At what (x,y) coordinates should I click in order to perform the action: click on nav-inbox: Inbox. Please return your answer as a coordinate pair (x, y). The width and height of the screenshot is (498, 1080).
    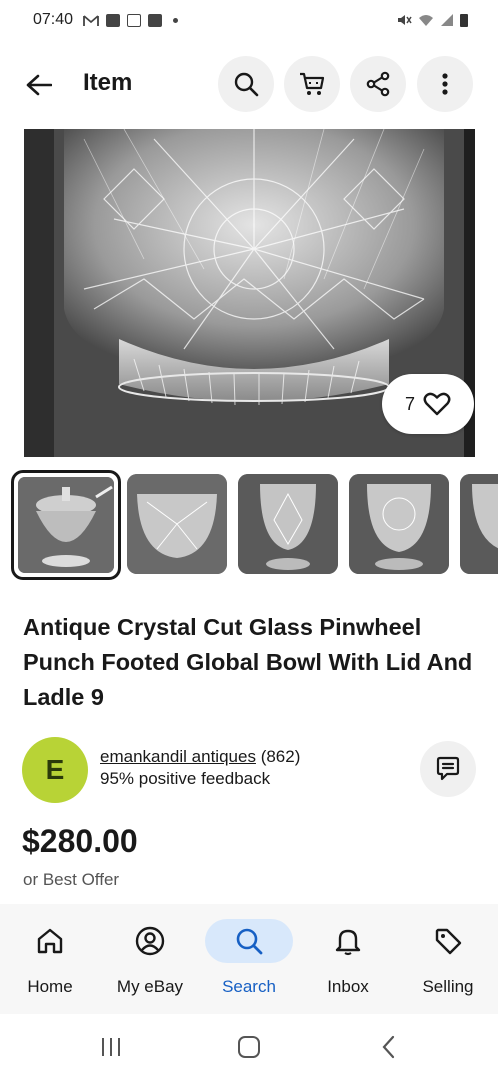
    Looking at the image, I should click on (348, 959).